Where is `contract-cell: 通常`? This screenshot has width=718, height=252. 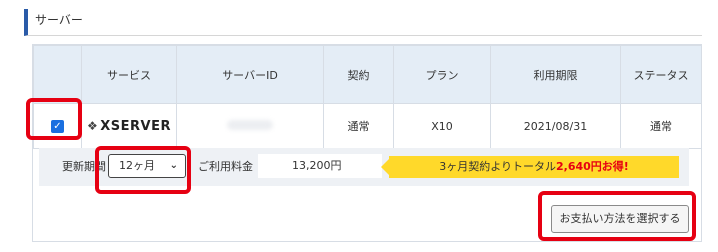 contract-cell: 通常 is located at coordinates (358, 126).